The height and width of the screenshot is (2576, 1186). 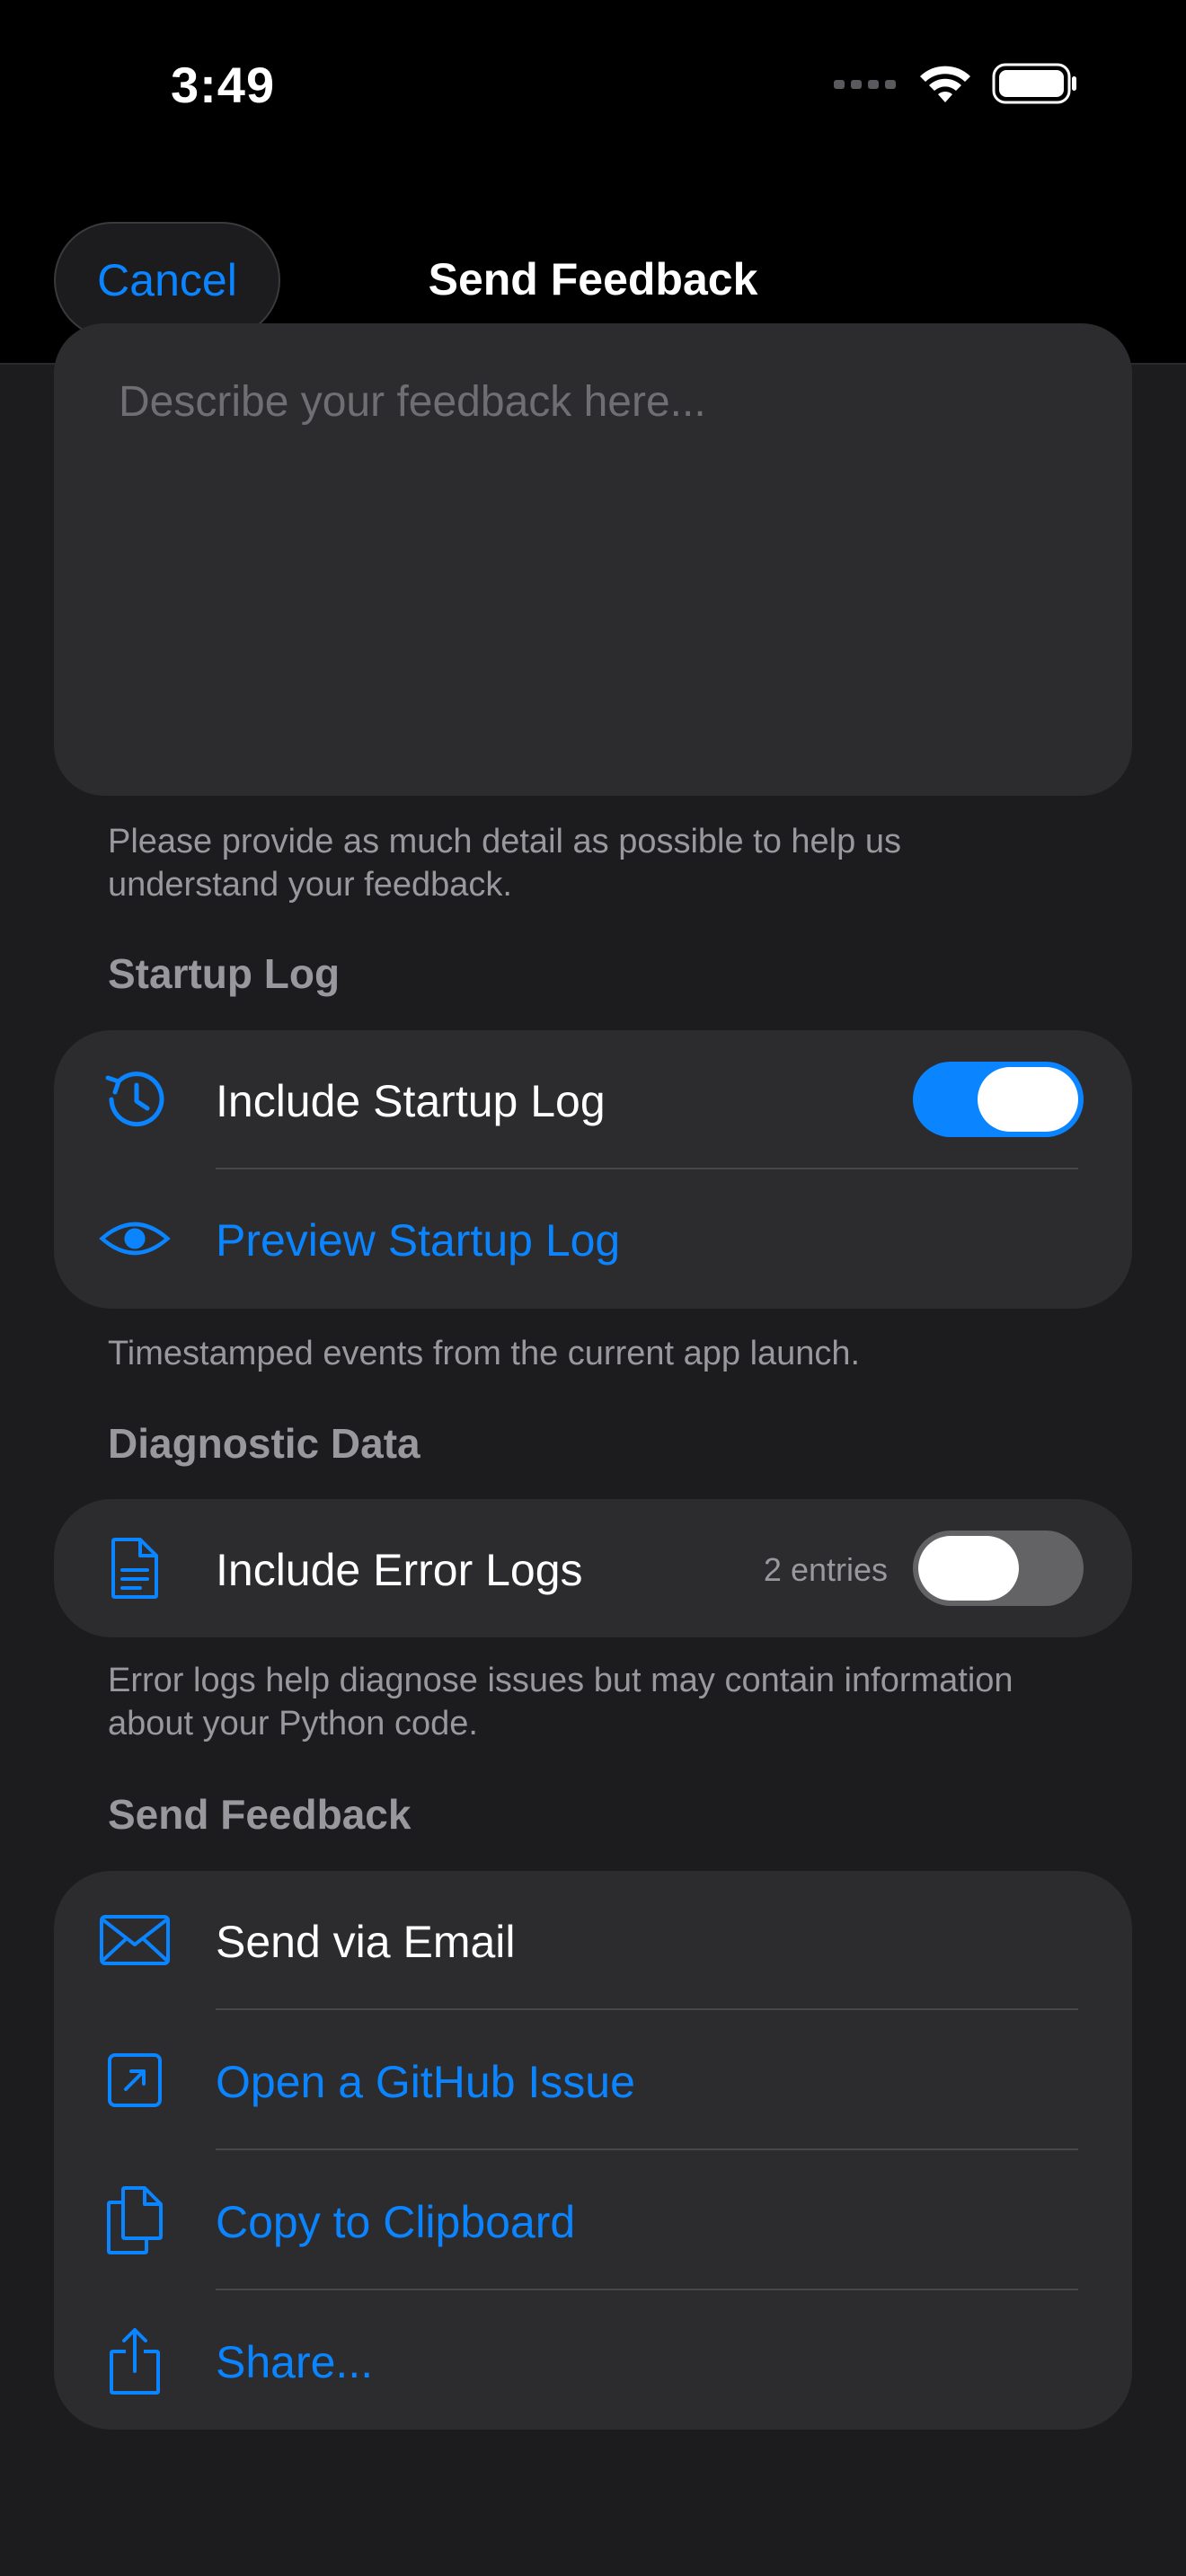 What do you see at coordinates (135, 2080) in the screenshot?
I see `external-link-icon` at bounding box center [135, 2080].